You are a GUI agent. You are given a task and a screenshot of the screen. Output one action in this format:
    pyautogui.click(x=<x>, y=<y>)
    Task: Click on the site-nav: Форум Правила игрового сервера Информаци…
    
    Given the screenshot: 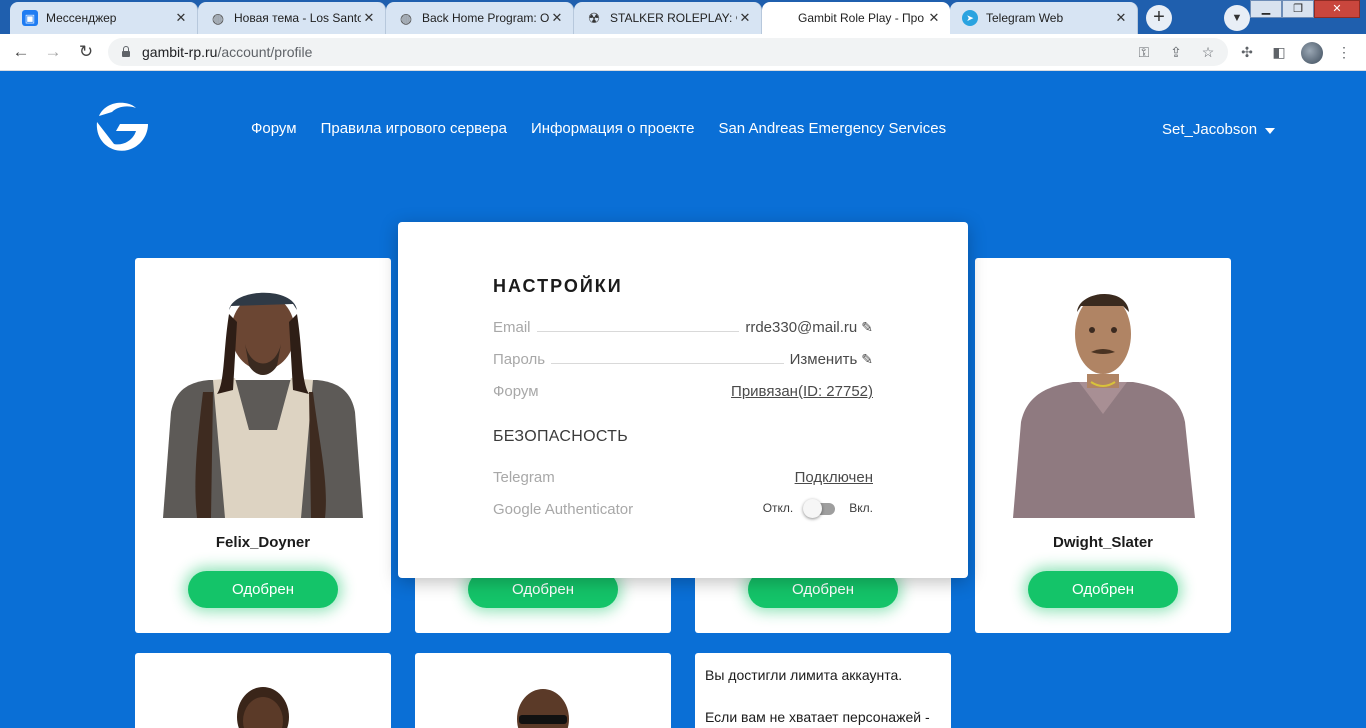 What is the action you would take?
    pyautogui.click(x=598, y=128)
    